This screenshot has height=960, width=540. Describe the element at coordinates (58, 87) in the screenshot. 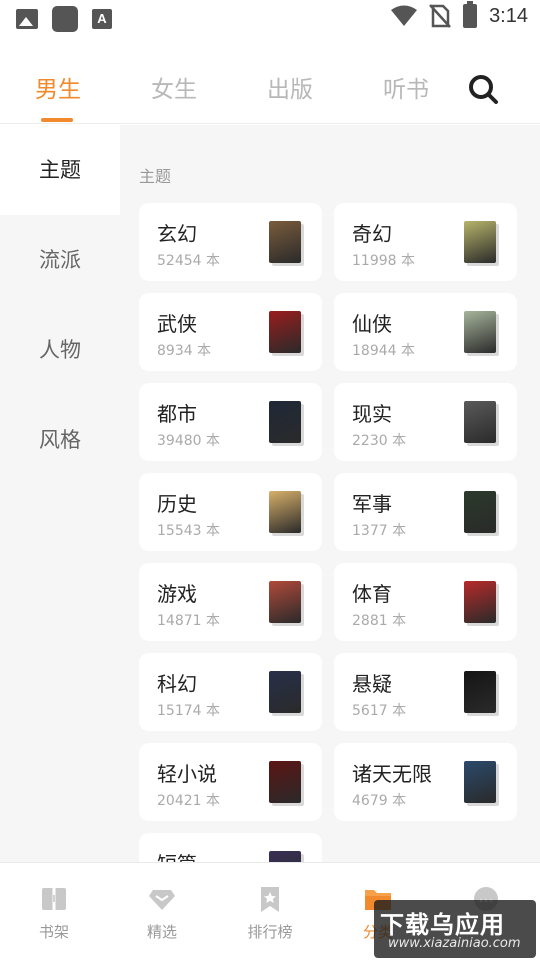

I see `tab-male: 男生` at that location.